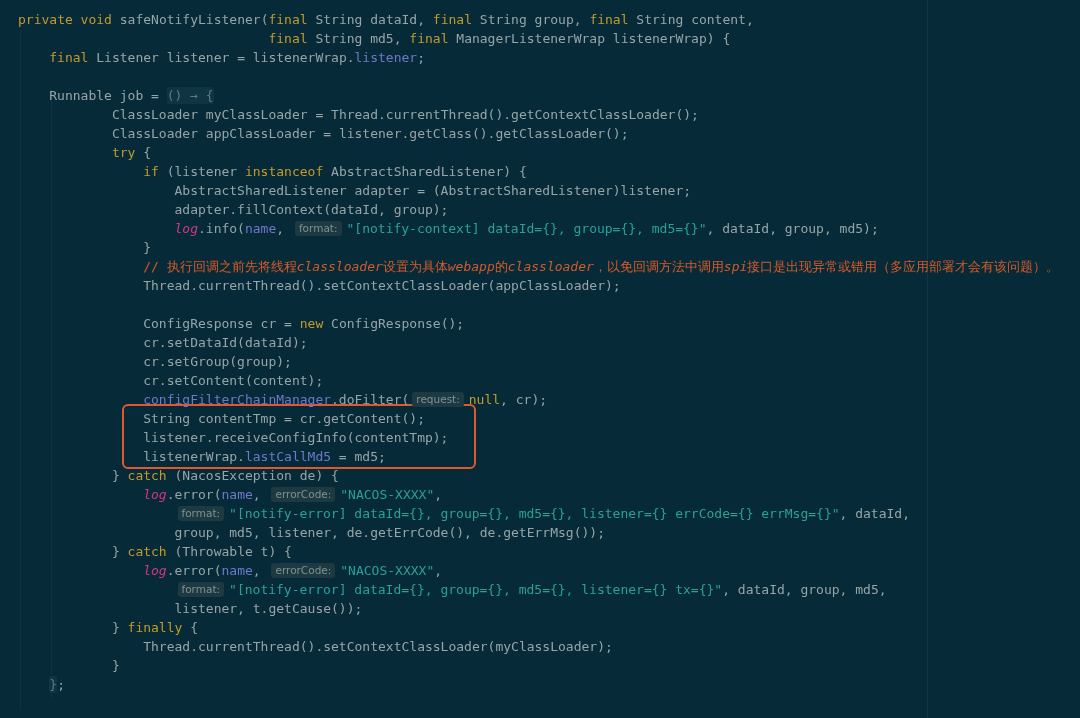 Image resolution: width=1080 pixels, height=718 pixels. What do you see at coordinates (382, 285) in the screenshot?
I see `code-line: Thread.currentThread().setContextClassLoader(appClassLoader);` at bounding box center [382, 285].